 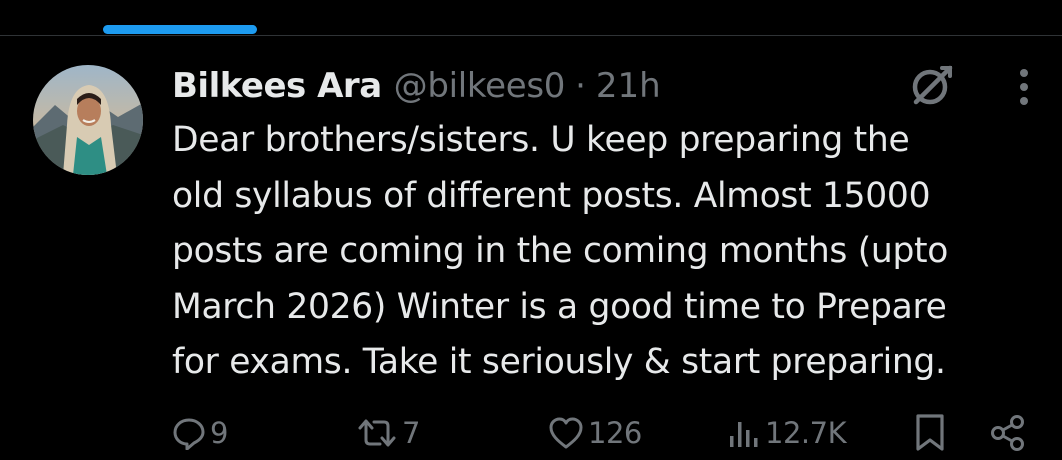 I want to click on avatar, so click(x=88, y=120).